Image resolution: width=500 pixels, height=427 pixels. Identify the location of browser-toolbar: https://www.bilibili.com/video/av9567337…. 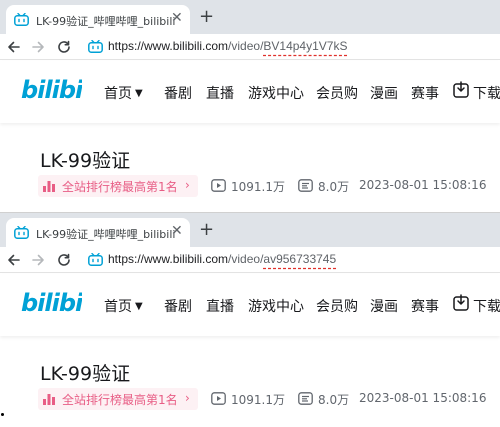
(250, 260).